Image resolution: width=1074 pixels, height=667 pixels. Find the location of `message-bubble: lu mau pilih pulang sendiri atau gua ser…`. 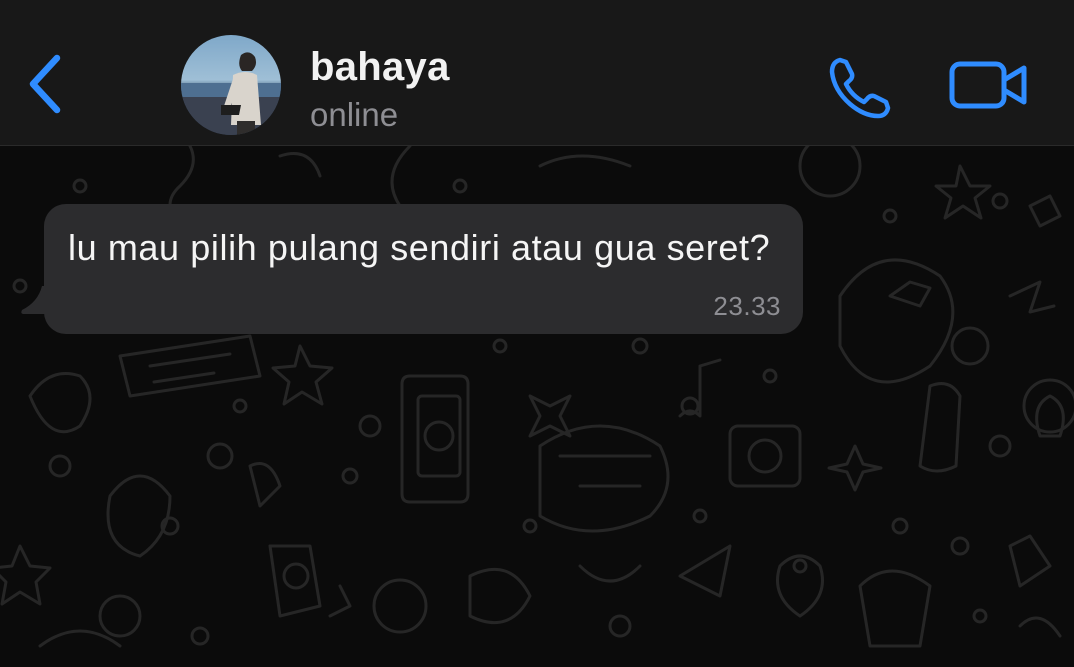

message-bubble: lu mau pilih pulang sendiri atau gua ser… is located at coordinates (423, 269).